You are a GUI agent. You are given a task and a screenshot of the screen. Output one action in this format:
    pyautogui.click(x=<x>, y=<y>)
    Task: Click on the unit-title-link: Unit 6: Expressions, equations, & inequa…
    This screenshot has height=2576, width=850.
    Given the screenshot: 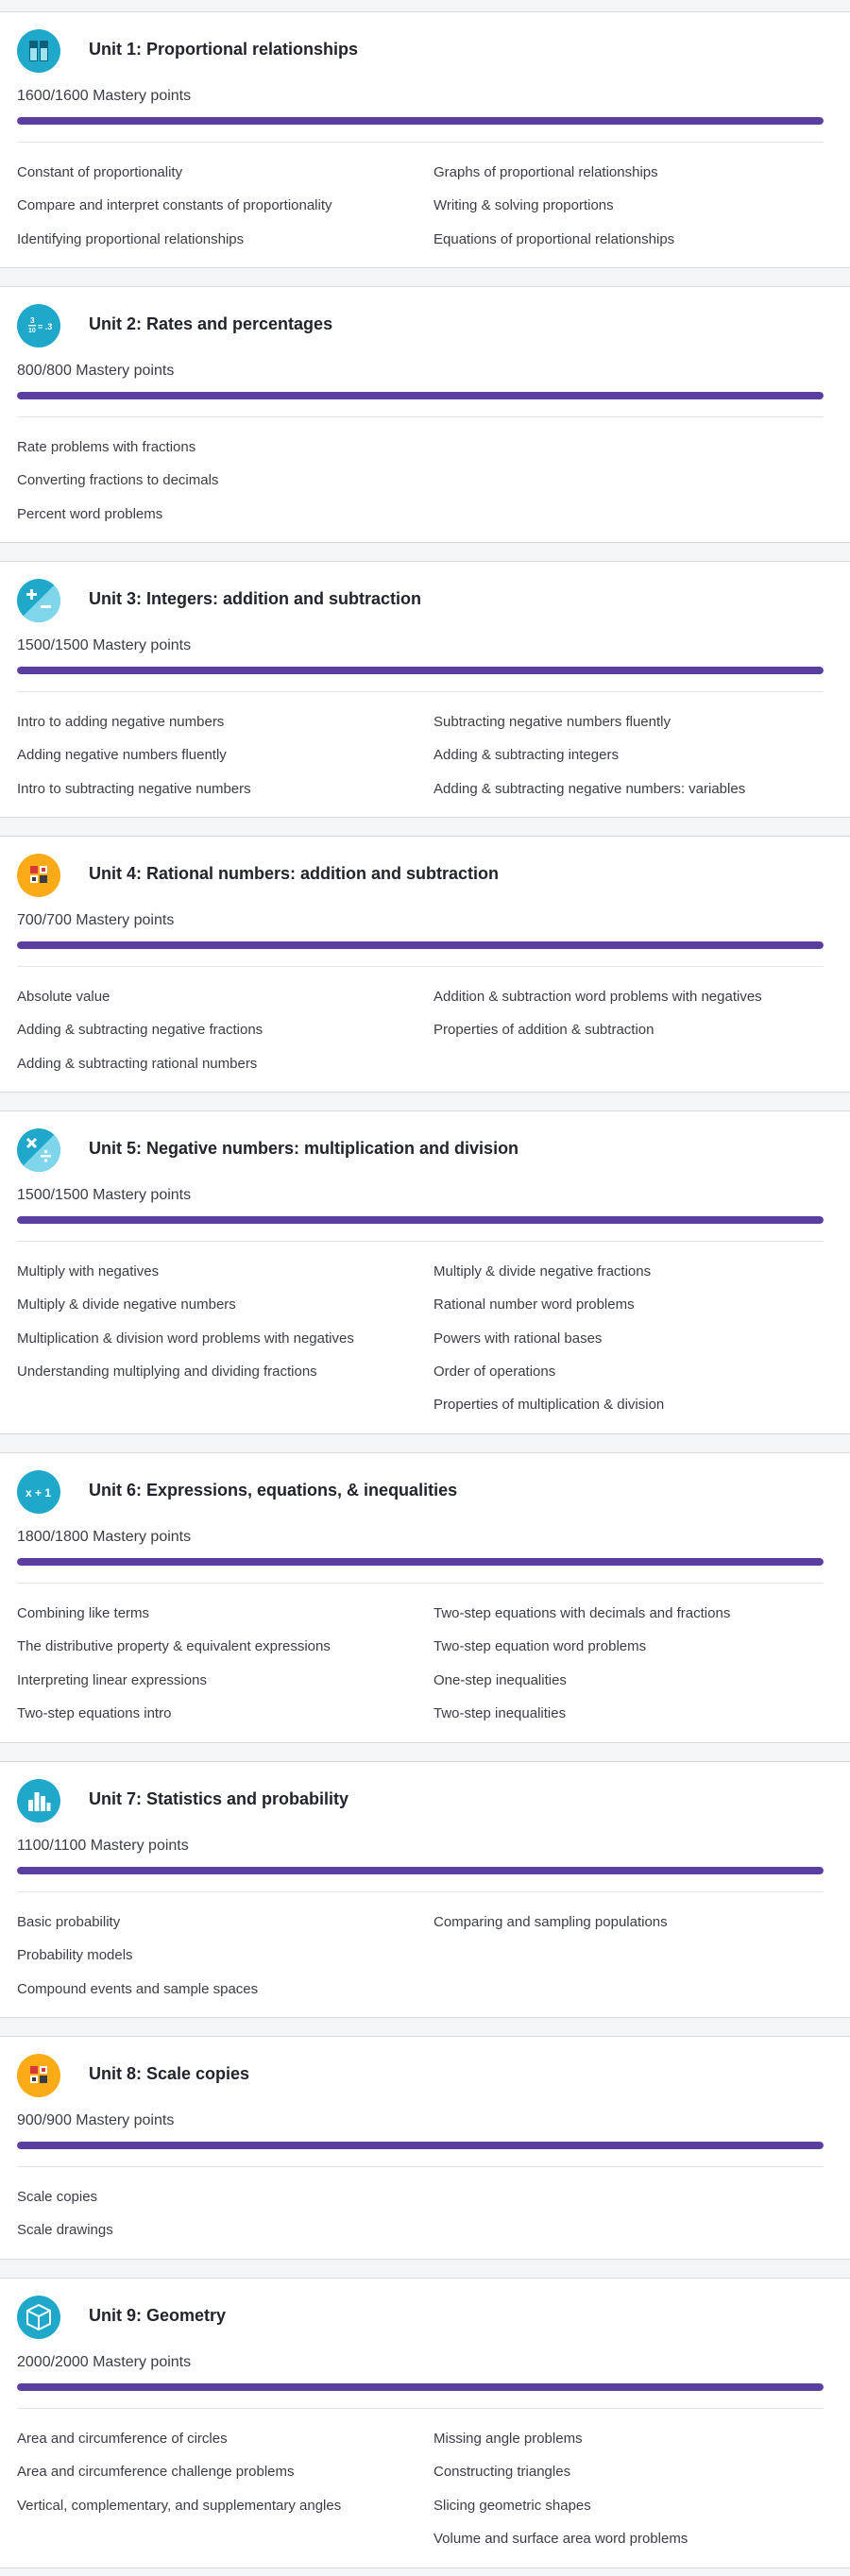 What is the action you would take?
    pyautogui.click(x=273, y=1490)
    